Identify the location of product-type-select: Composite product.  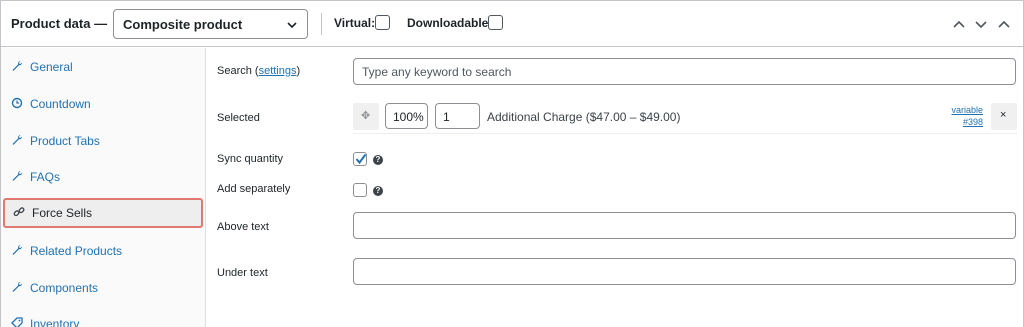
(210, 24).